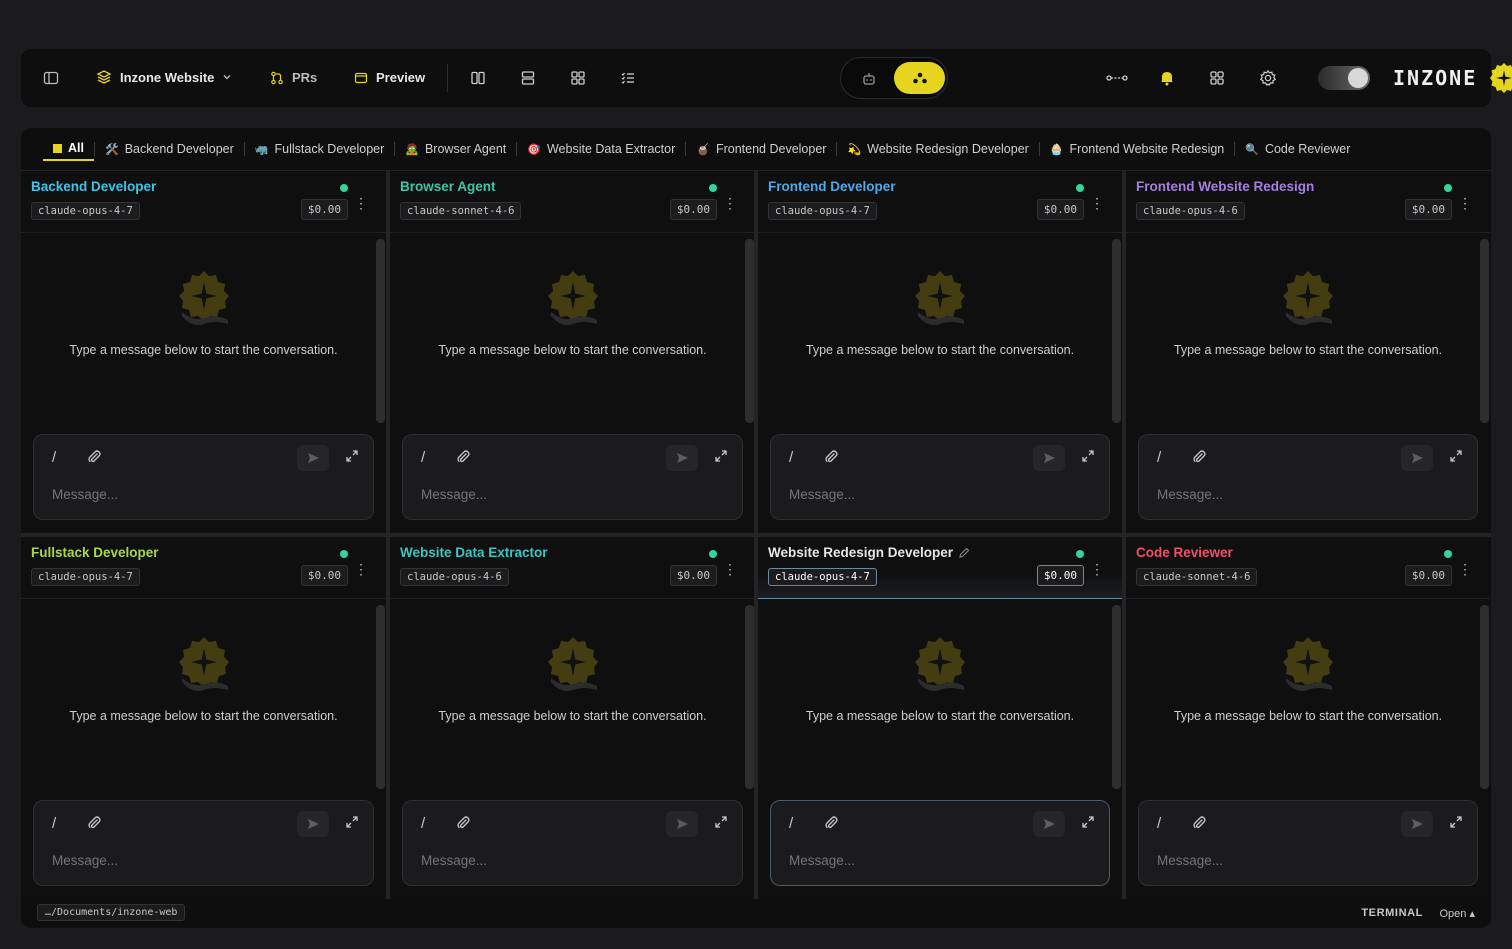  What do you see at coordinates (95, 552) in the screenshot?
I see `agent-name: Fullstack Developer` at bounding box center [95, 552].